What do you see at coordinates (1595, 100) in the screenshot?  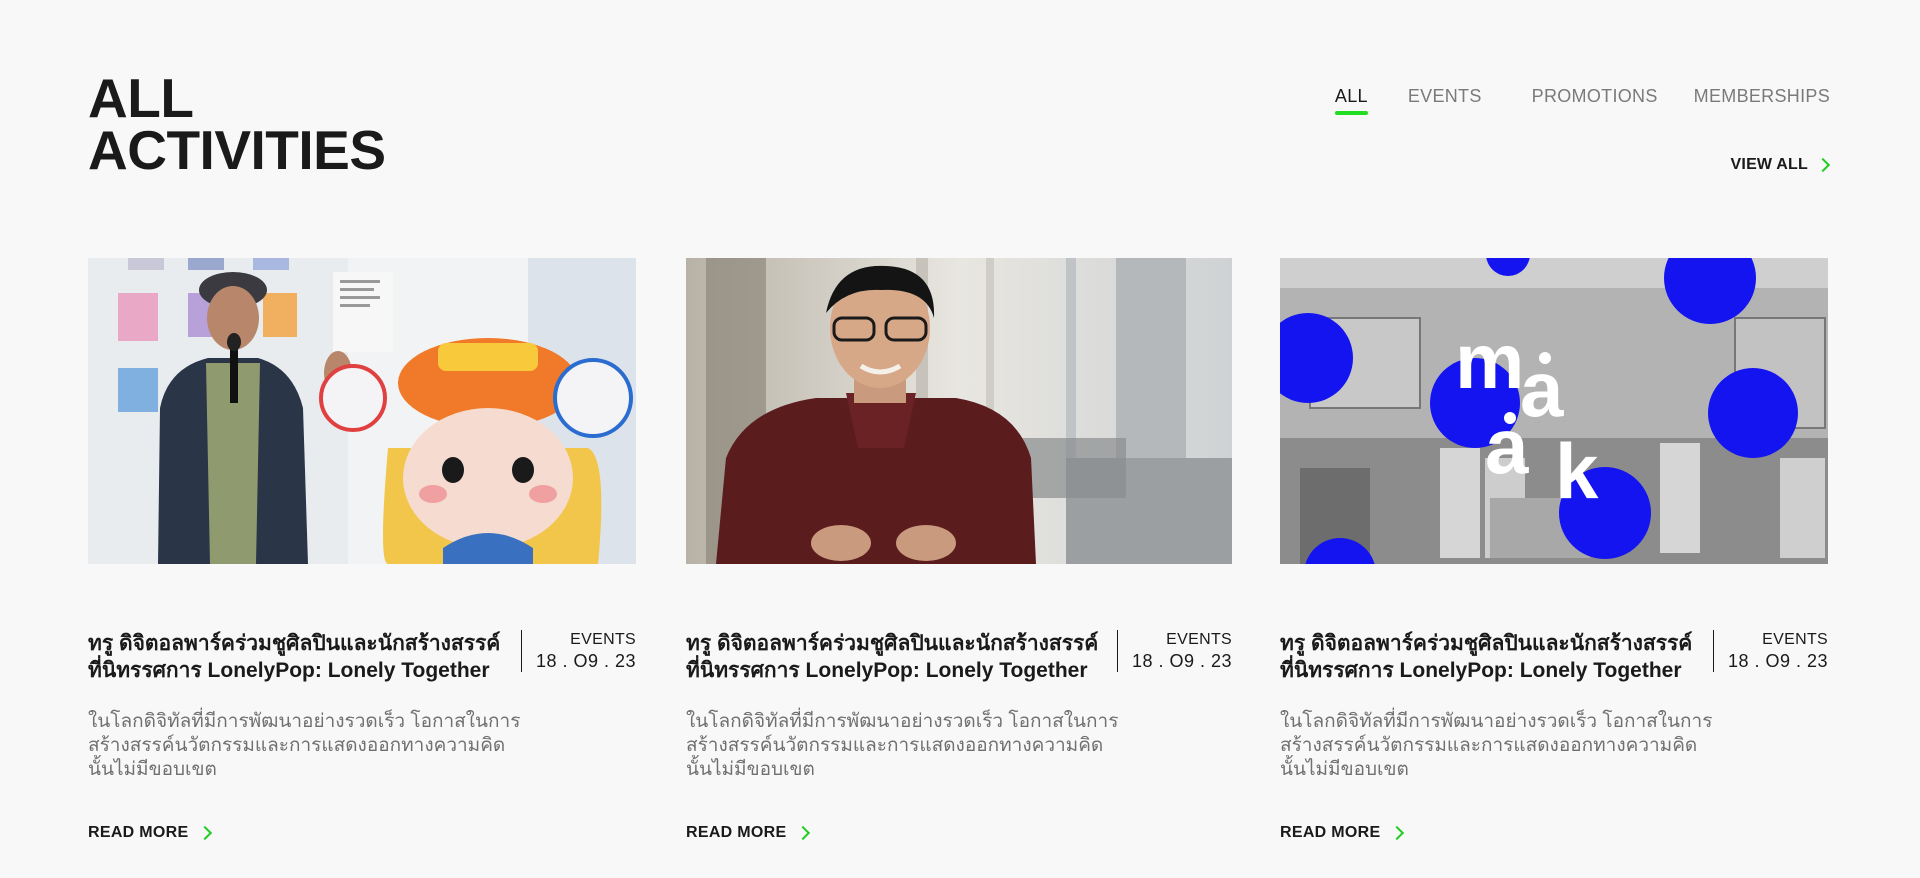 I see `tab-promotions: PROMOTIONS` at bounding box center [1595, 100].